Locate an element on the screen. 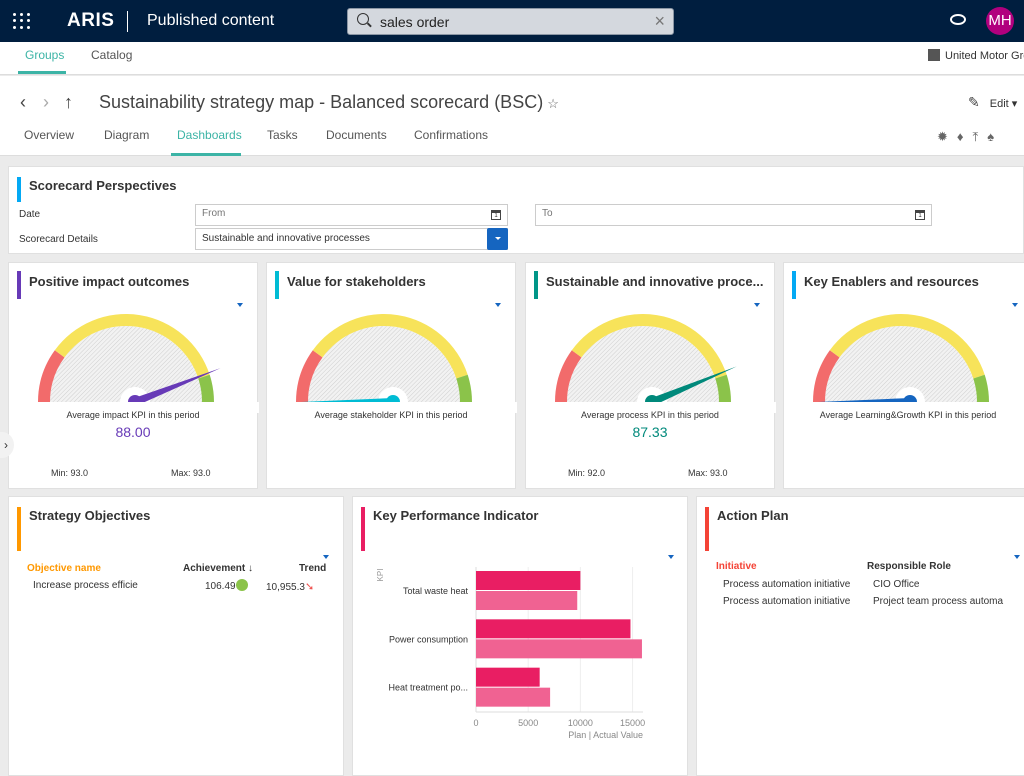 The height and width of the screenshot is (776, 1024). edit-label: Edit ▾ is located at coordinates (1003, 104).